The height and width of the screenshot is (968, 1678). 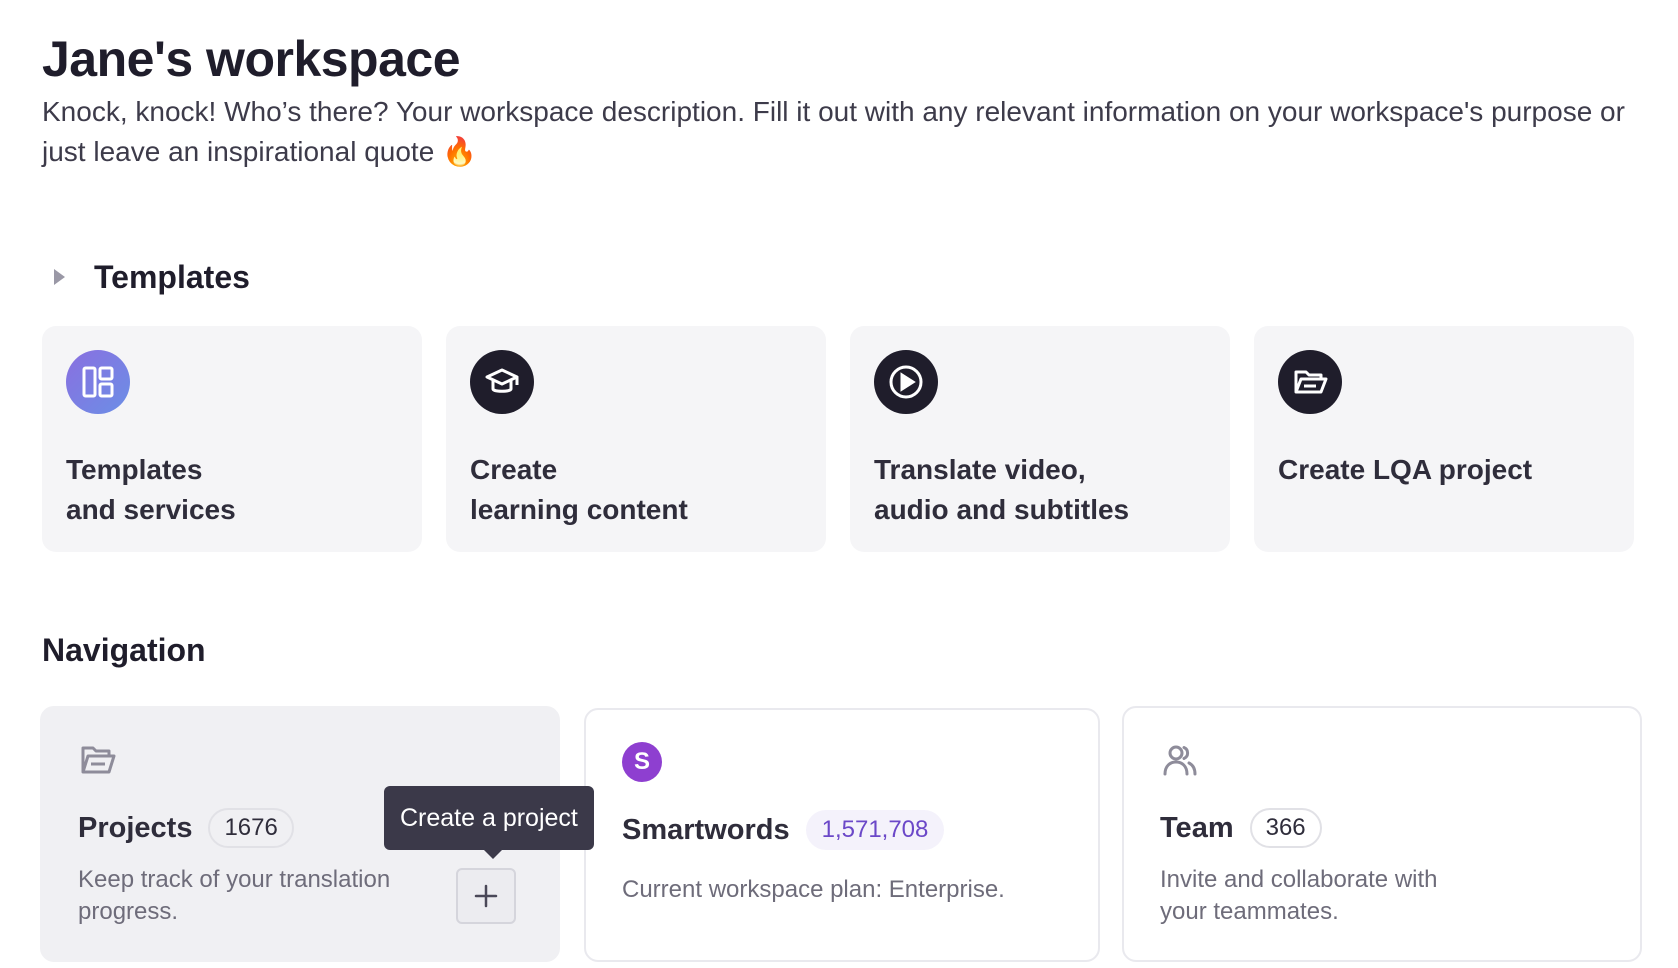 What do you see at coordinates (1249, 911) in the screenshot?
I see `team-description-line2: your teammates.` at bounding box center [1249, 911].